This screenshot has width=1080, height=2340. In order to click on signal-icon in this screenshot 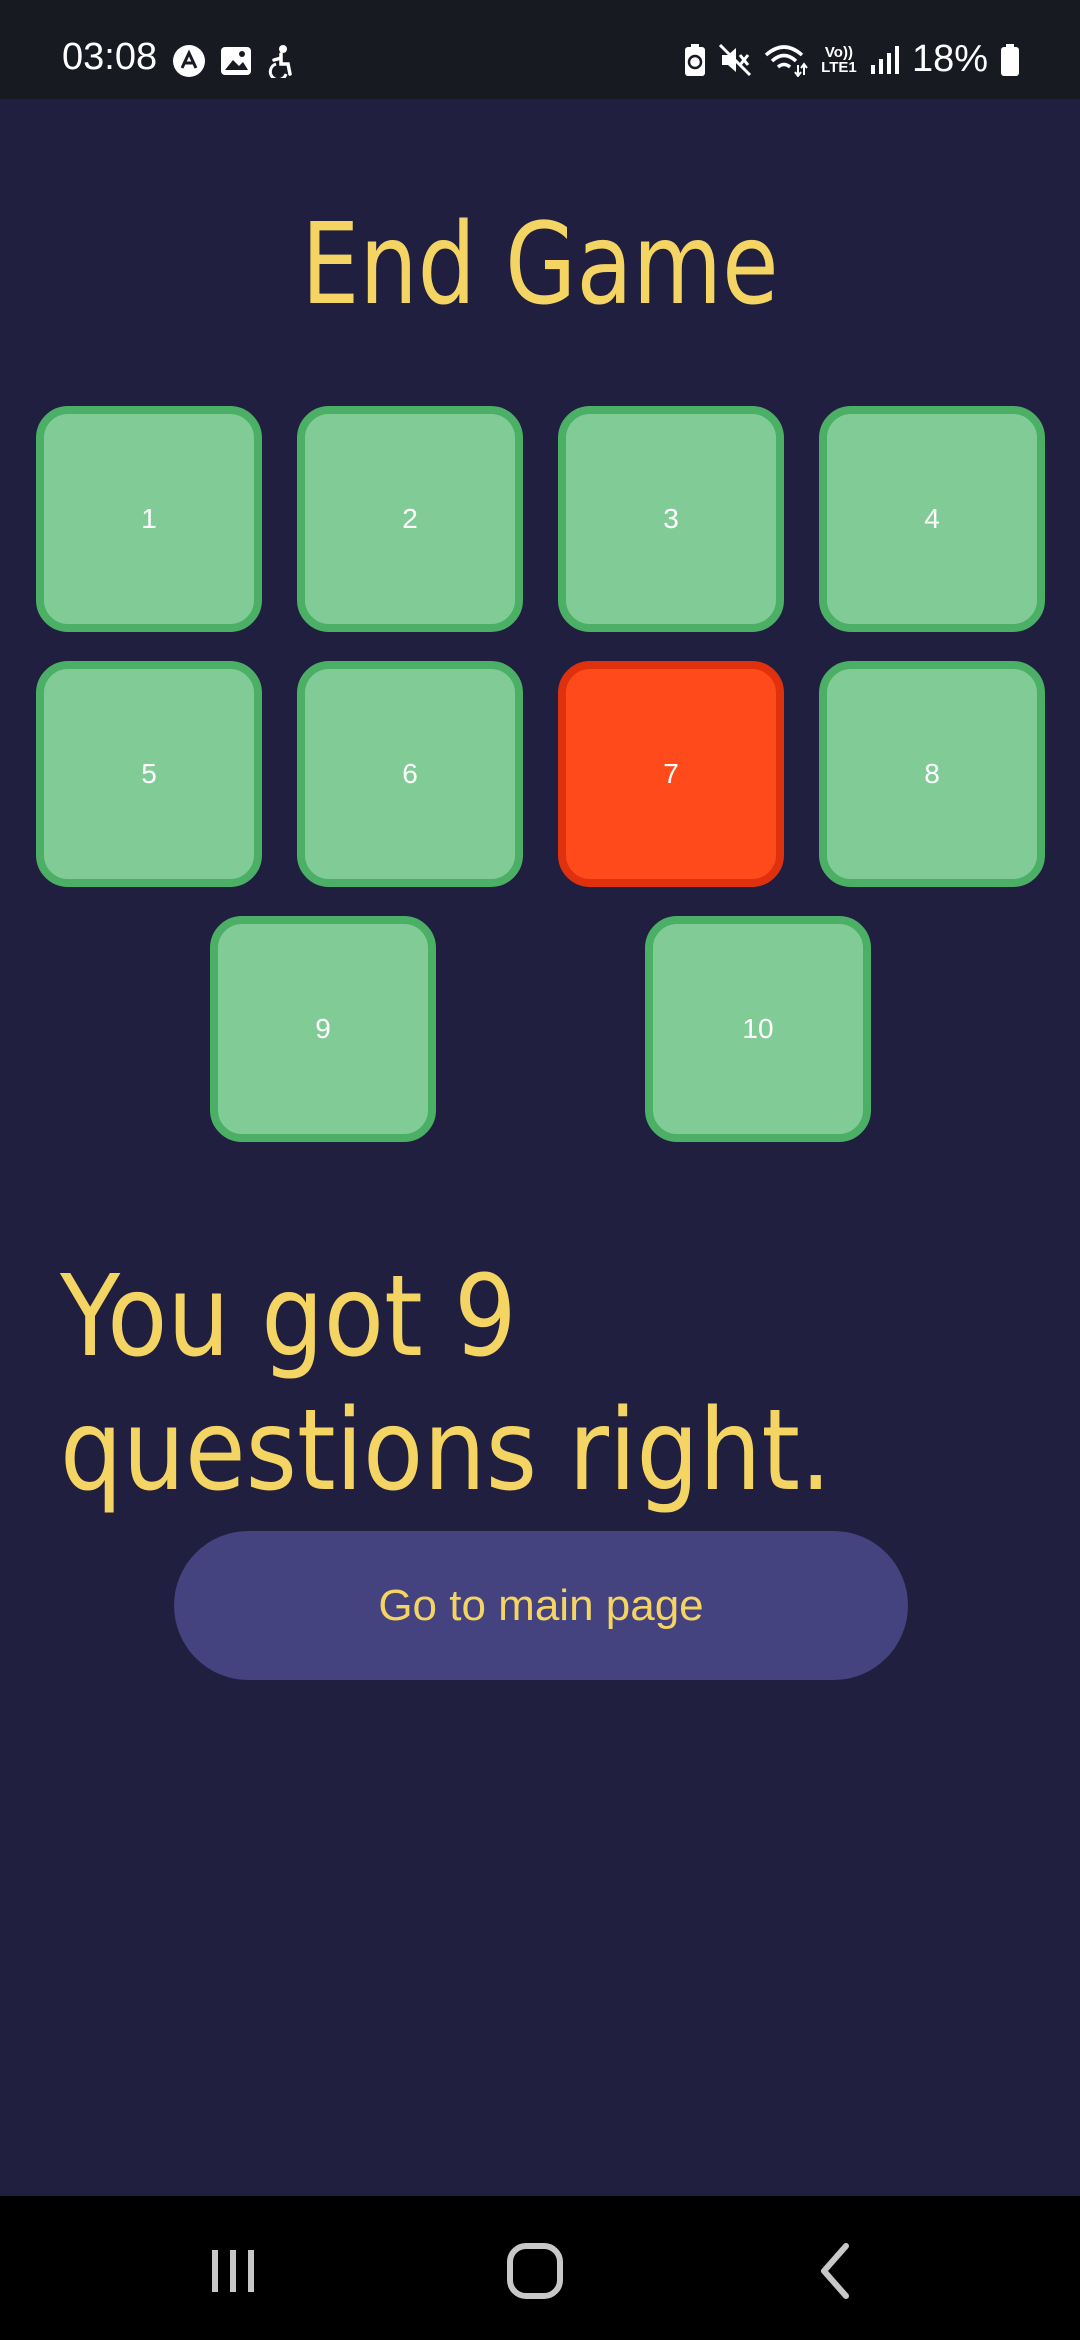, I will do `click(884, 59)`.